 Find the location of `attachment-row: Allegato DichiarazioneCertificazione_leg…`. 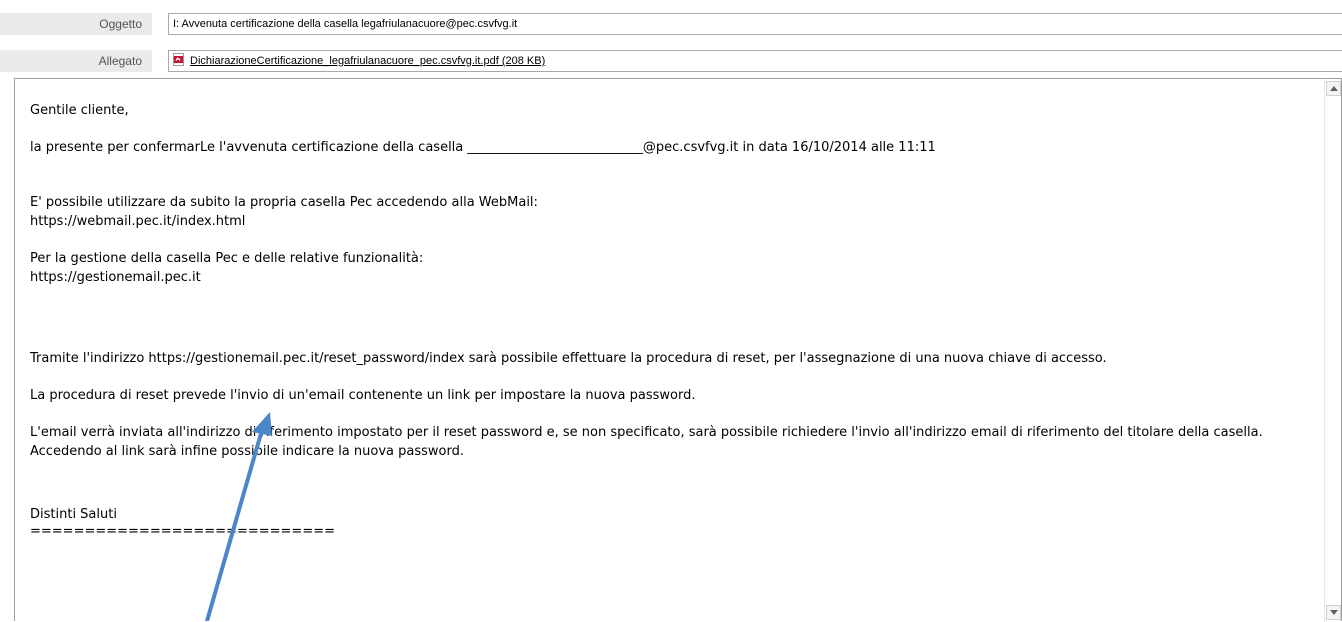

attachment-row: Allegato DichiarazioneCertificazione_leg… is located at coordinates (671, 61).